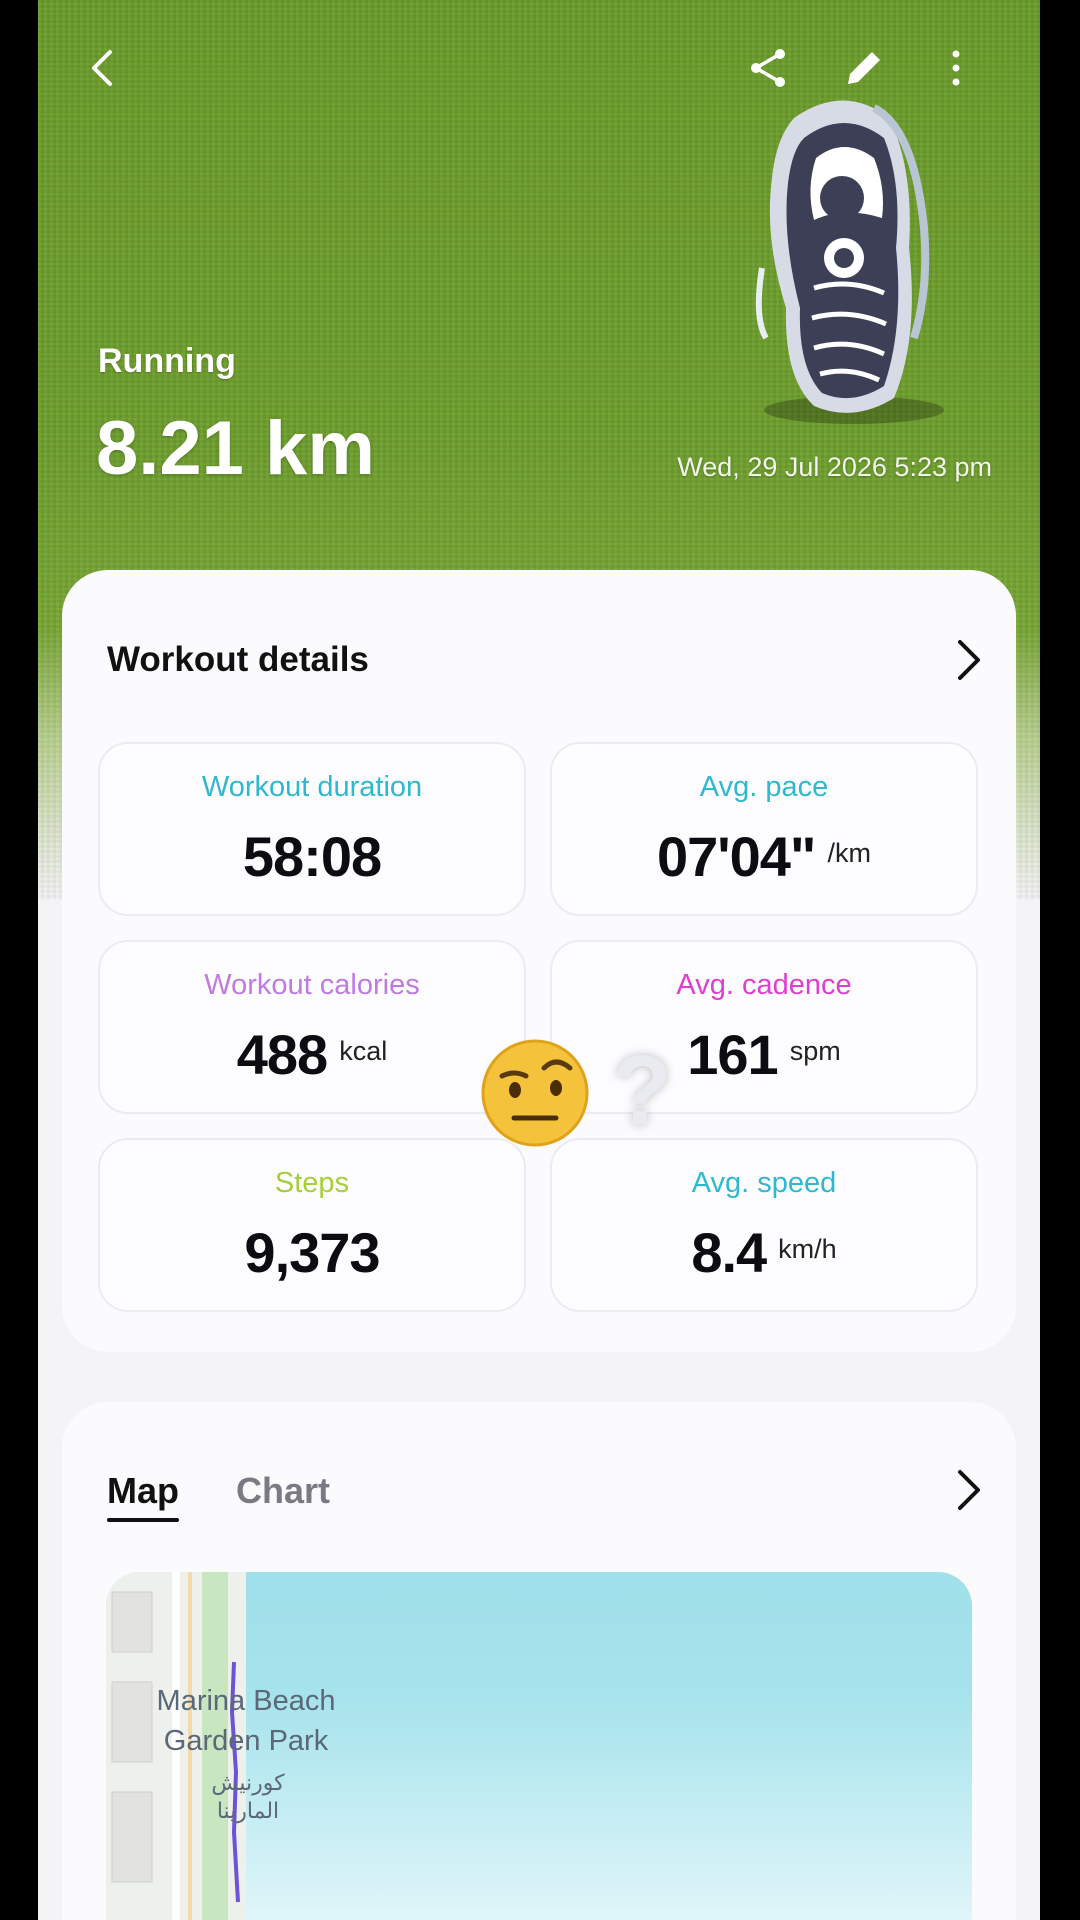 This screenshot has height=1920, width=1080. What do you see at coordinates (535, 1093) in the screenshot?
I see `raised-eyebrow-emoji-icon` at bounding box center [535, 1093].